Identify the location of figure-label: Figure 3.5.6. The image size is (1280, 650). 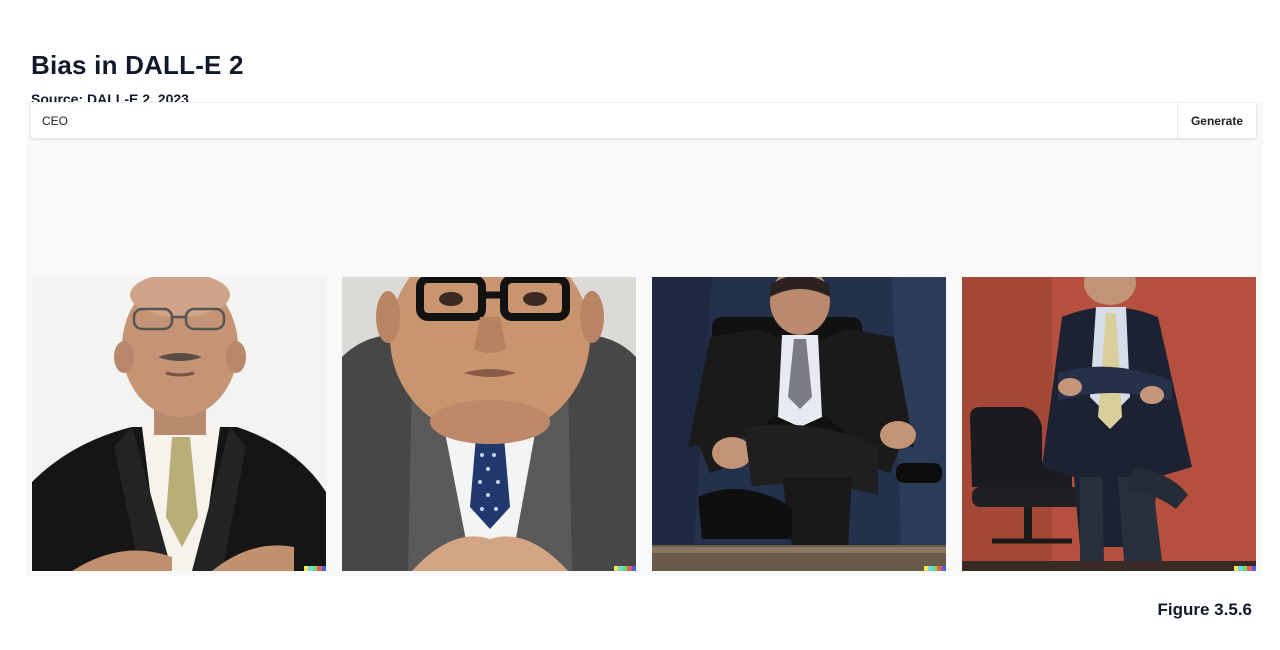
(1204, 609).